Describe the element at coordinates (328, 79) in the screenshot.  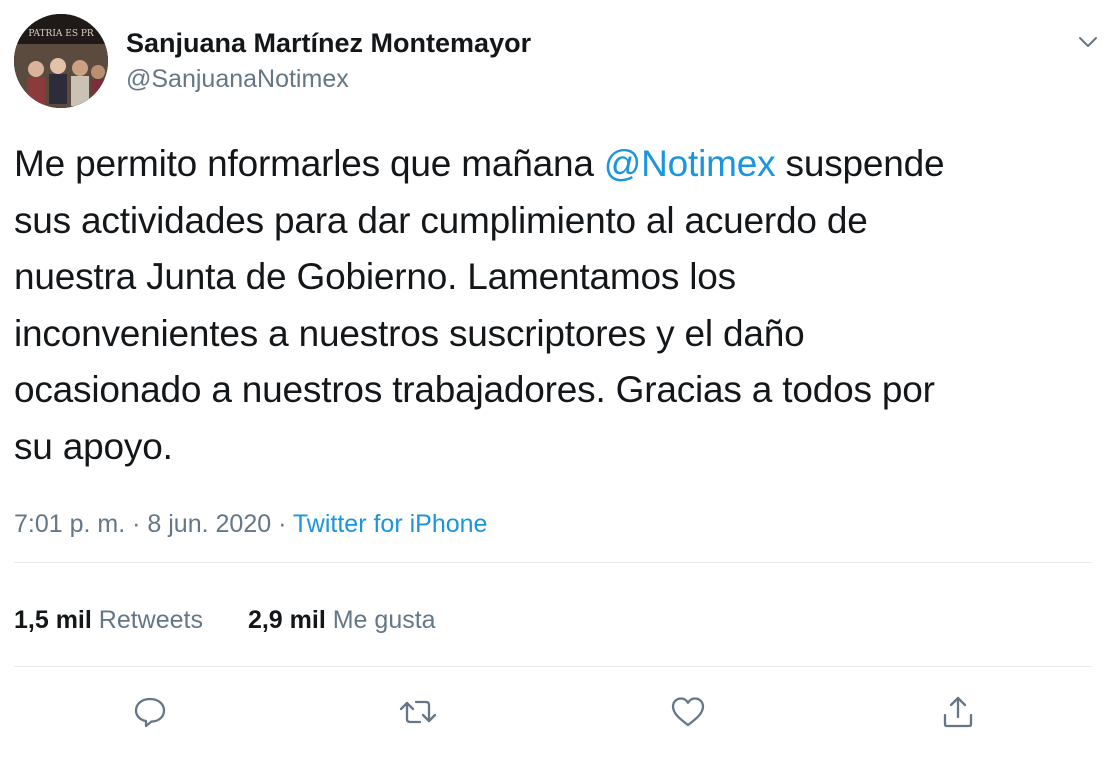
I see `author-handle: @SanjuanaNotimex` at that location.